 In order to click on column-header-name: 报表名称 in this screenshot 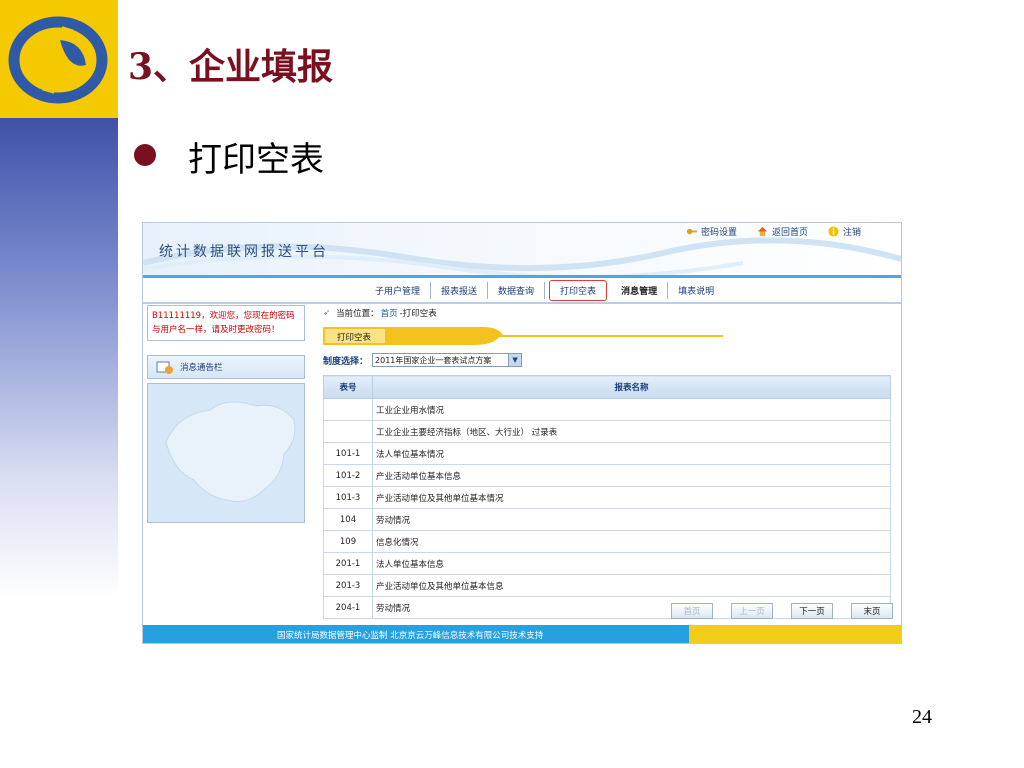, I will do `click(631, 387)`.